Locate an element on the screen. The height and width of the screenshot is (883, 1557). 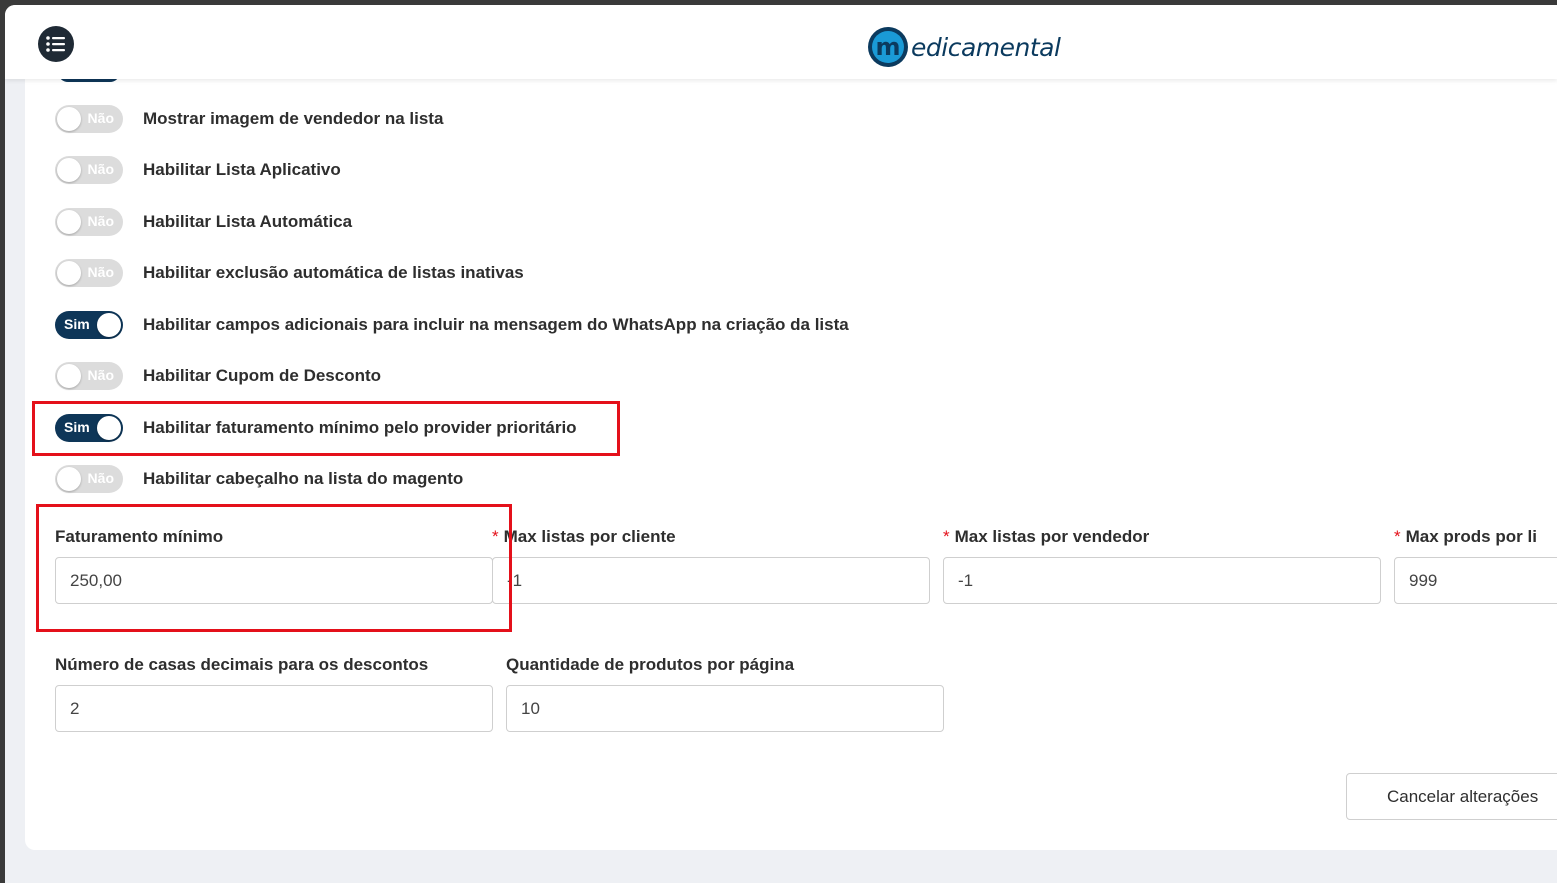
logo-mark-icon: m is located at coordinates (888, 47).